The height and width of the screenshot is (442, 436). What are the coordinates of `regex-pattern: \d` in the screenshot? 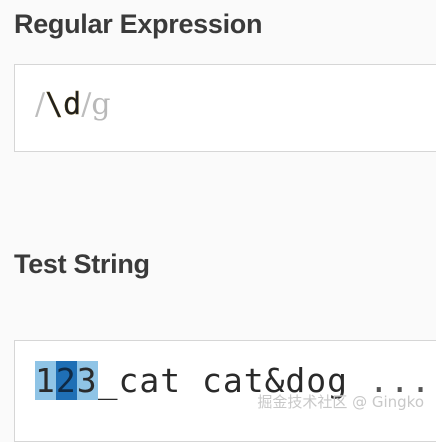 It's located at (63, 104).